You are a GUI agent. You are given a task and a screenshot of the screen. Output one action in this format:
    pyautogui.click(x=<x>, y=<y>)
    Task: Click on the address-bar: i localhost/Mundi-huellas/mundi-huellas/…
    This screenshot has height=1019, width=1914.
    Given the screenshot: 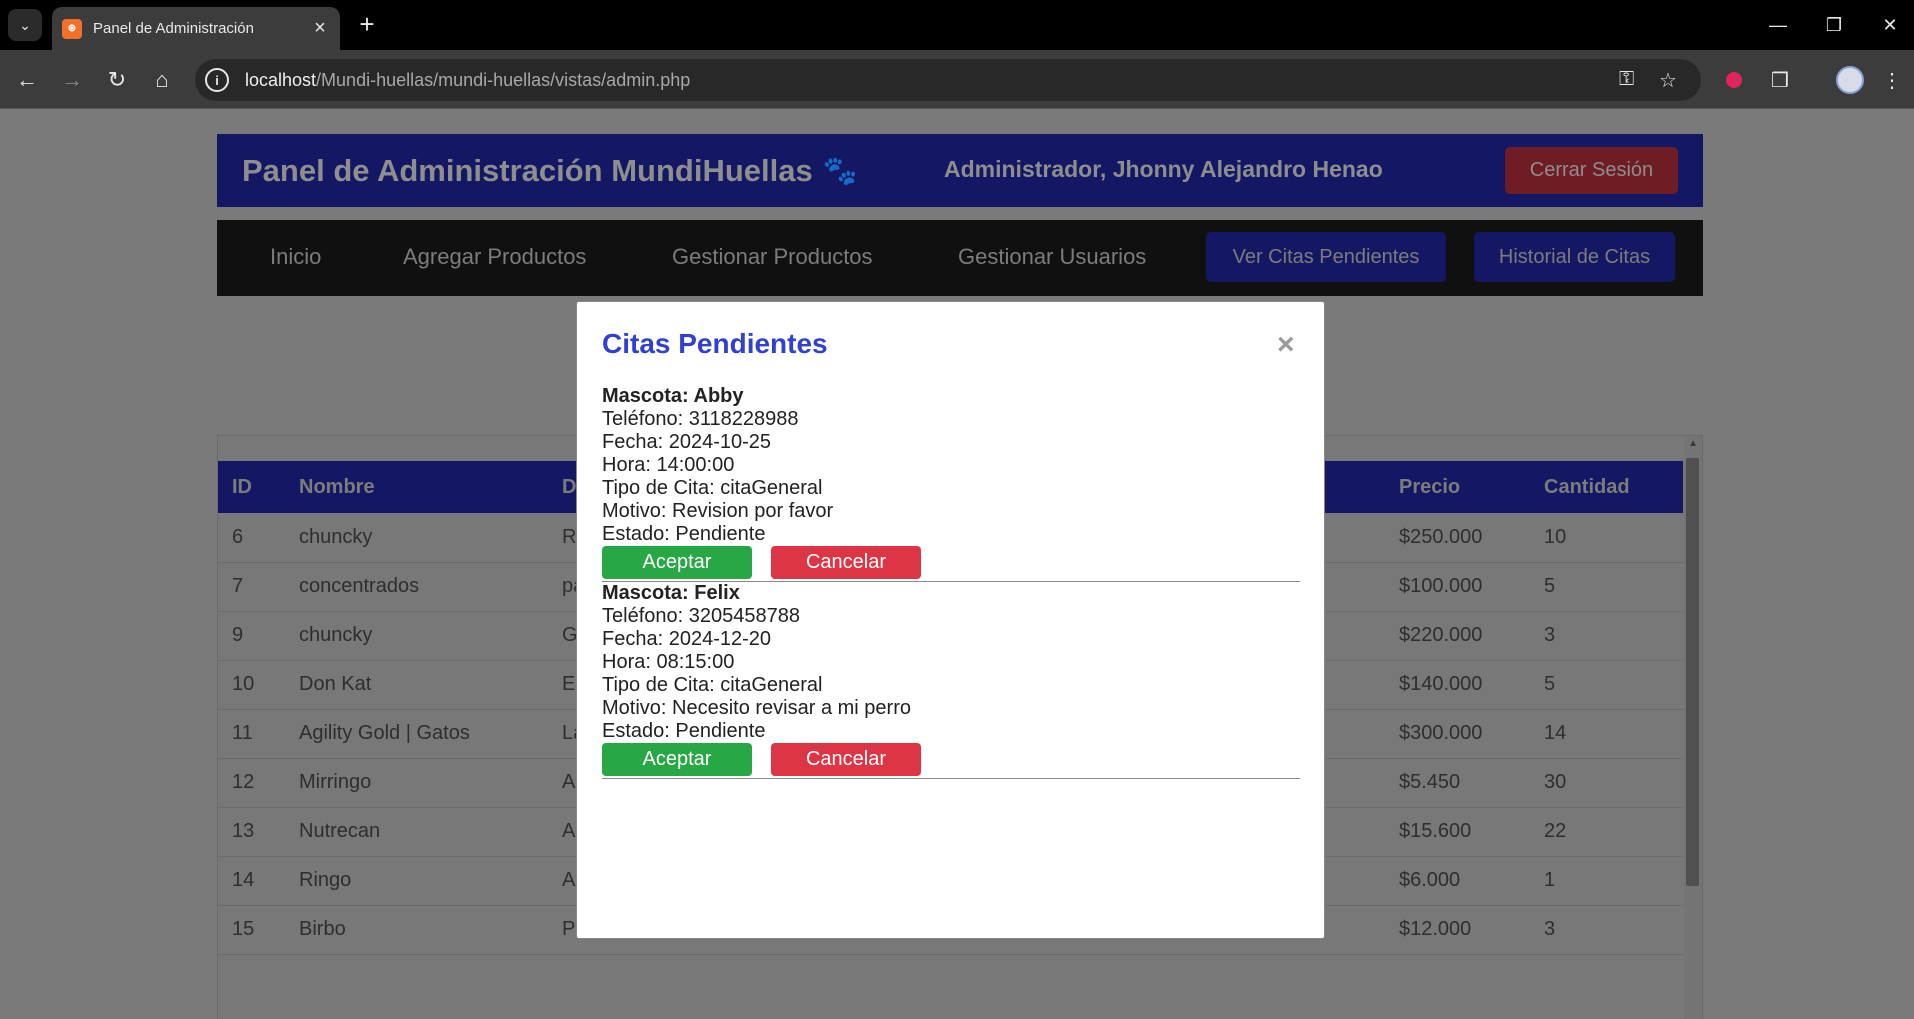 What is the action you would take?
    pyautogui.click(x=948, y=80)
    